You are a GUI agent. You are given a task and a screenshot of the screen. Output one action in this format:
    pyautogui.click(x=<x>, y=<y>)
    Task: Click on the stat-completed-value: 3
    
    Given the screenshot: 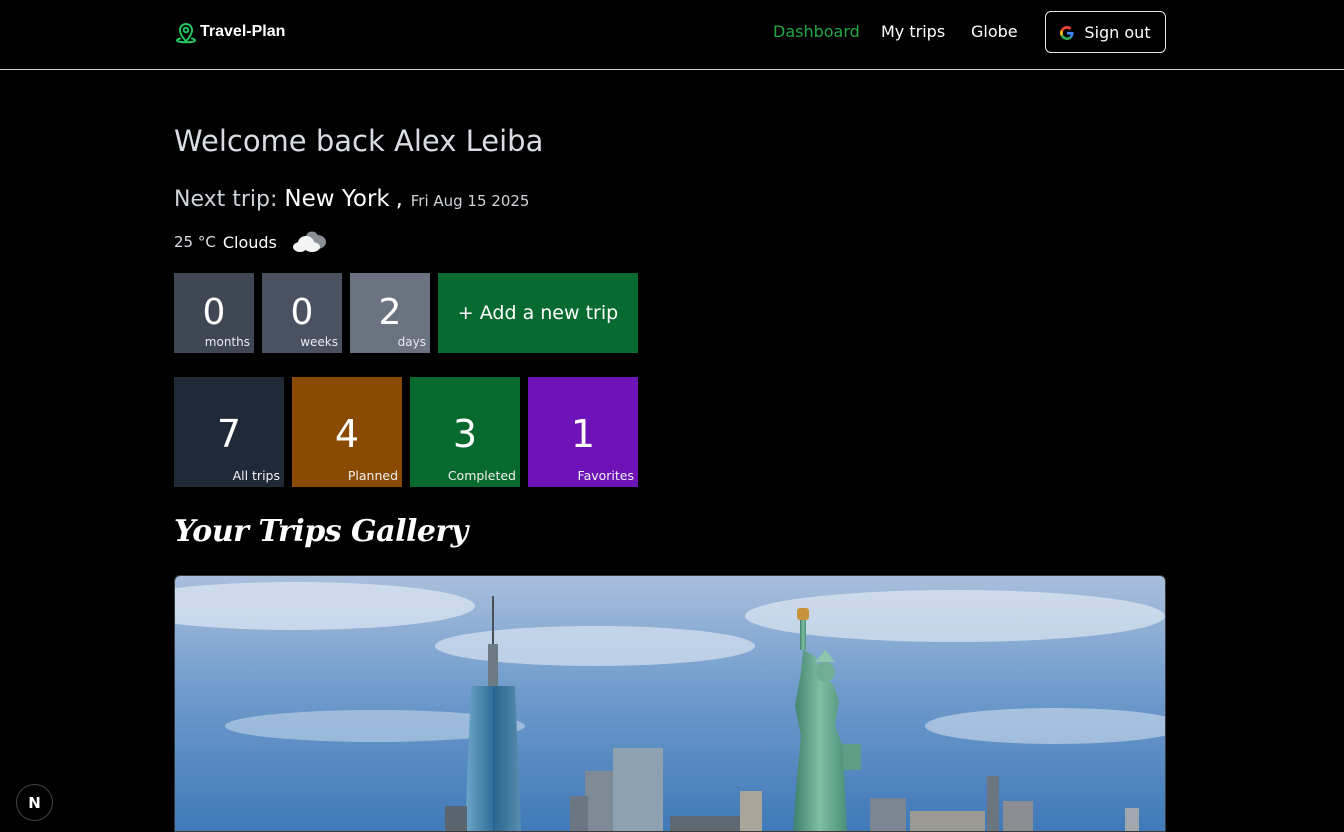 What is the action you would take?
    pyautogui.click(x=465, y=434)
    